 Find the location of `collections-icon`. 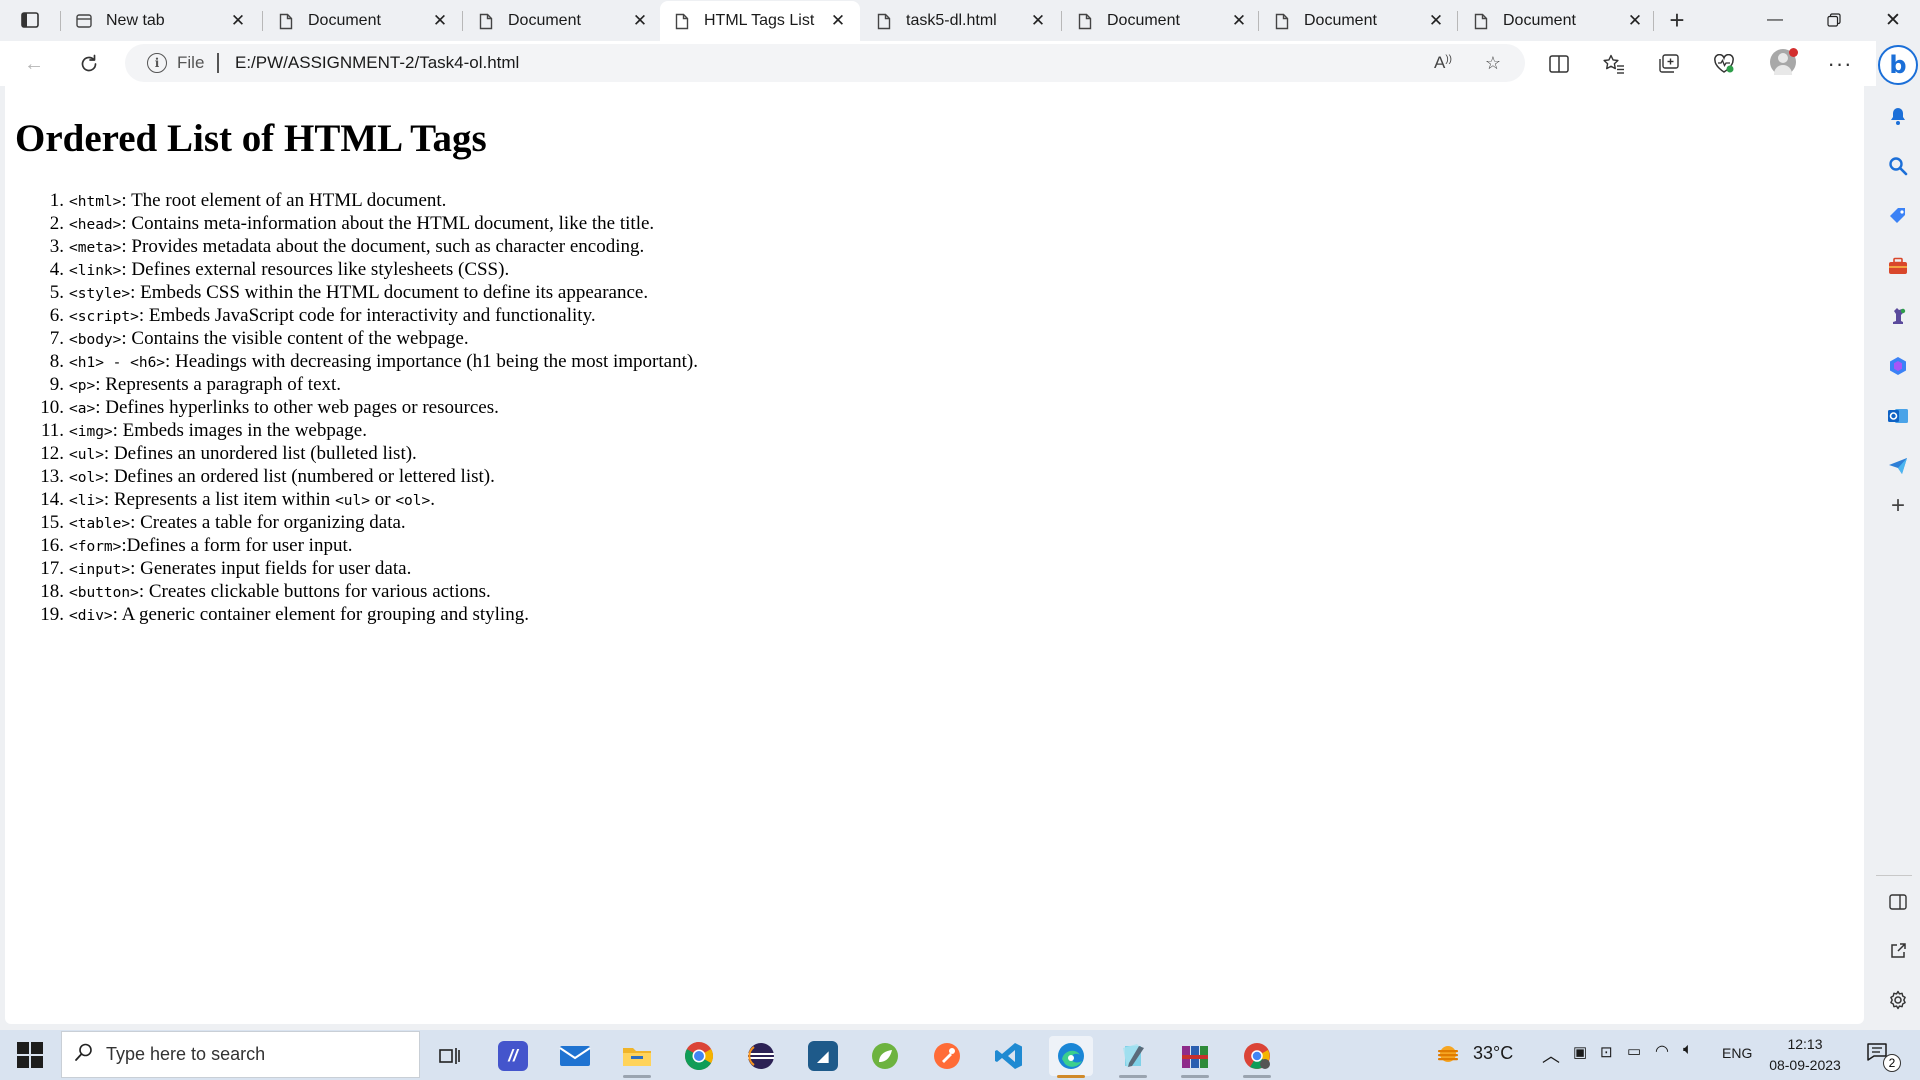

collections-icon is located at coordinates (1669, 63).